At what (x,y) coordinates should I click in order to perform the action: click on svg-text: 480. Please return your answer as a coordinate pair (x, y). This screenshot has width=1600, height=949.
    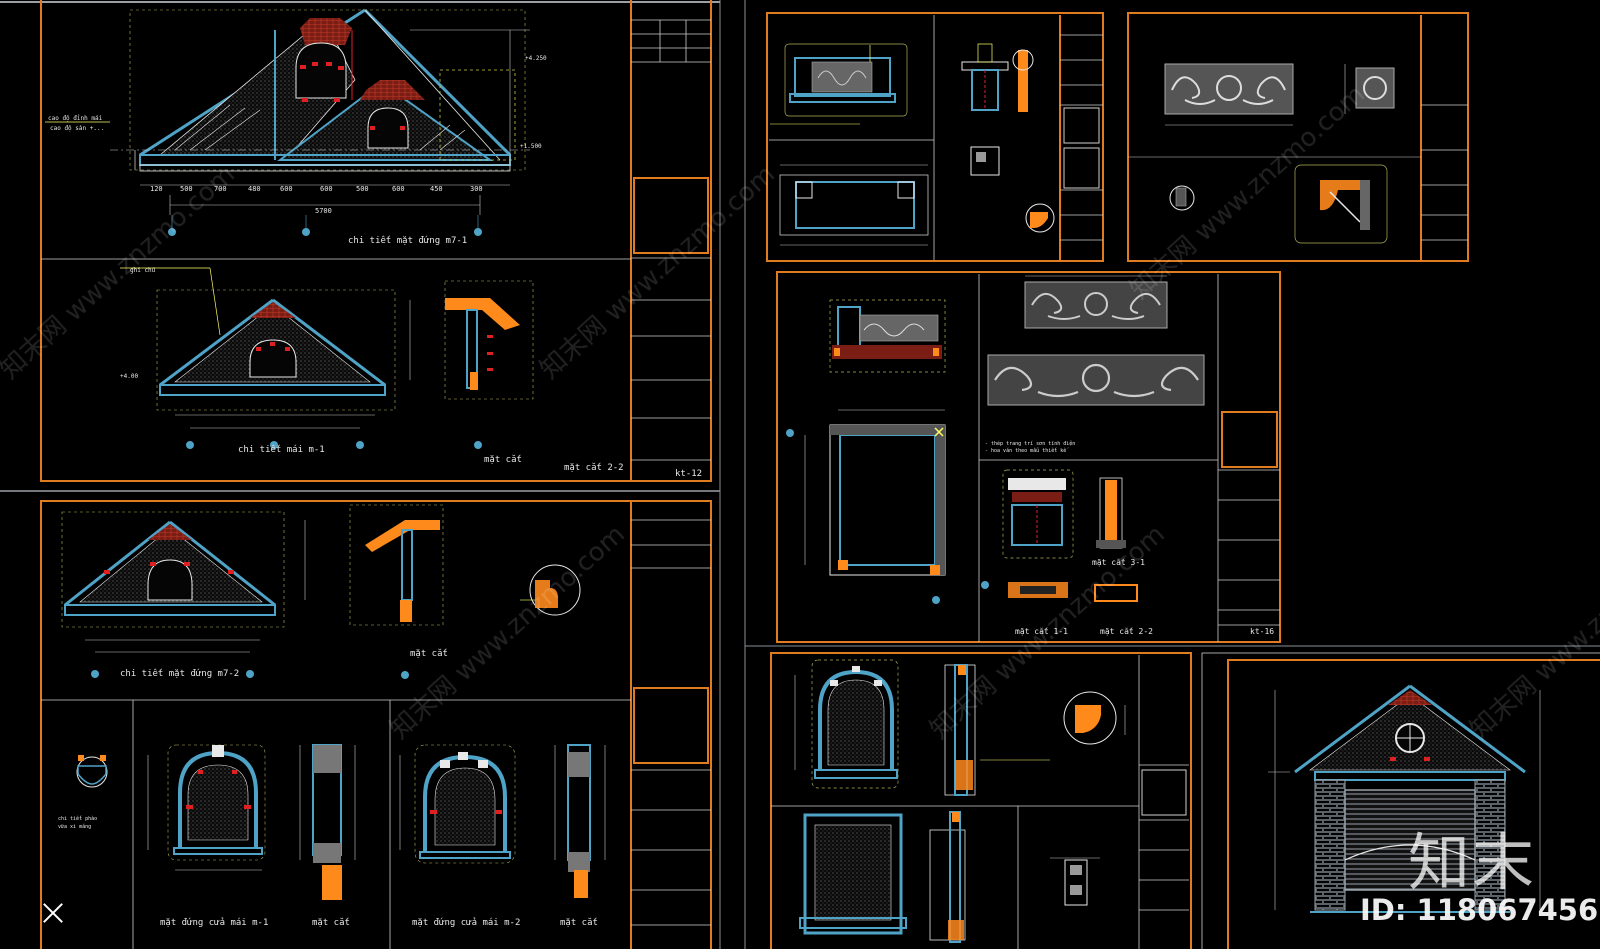
    Looking at the image, I should click on (254, 189).